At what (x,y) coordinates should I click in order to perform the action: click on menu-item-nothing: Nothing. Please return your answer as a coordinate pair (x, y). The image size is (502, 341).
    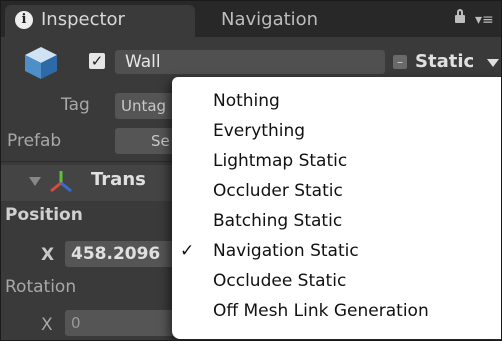
    Looking at the image, I should click on (246, 101).